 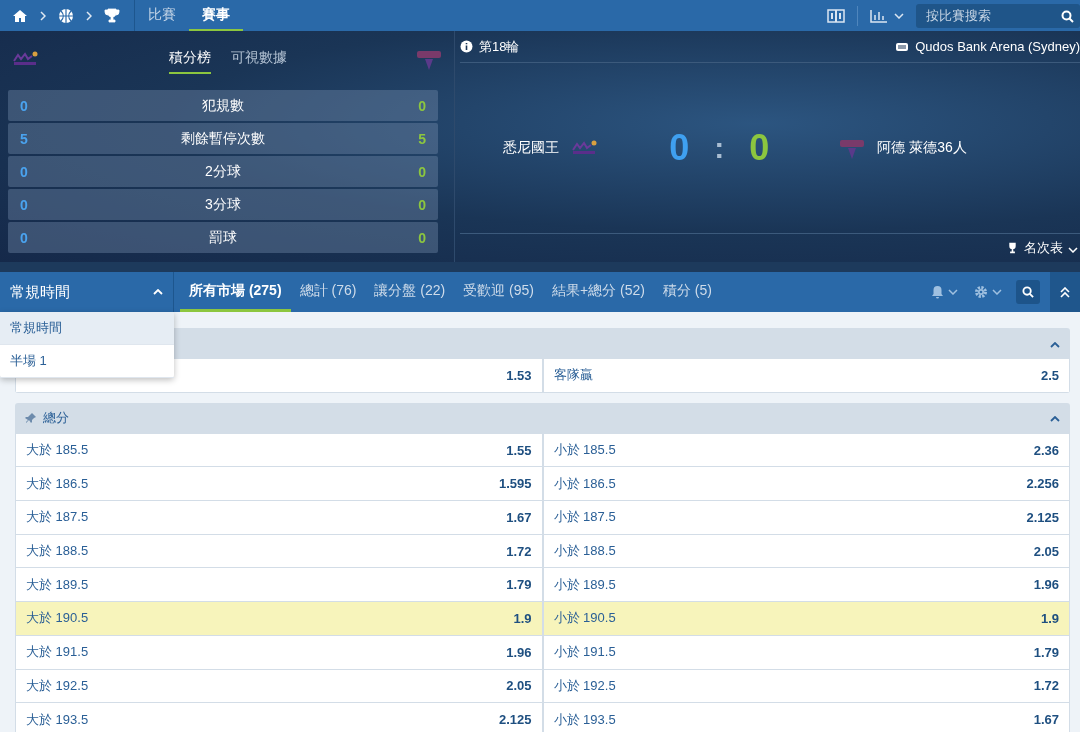 I want to click on odds-cell: 大於 193.5 2.125, so click(x=279, y=717).